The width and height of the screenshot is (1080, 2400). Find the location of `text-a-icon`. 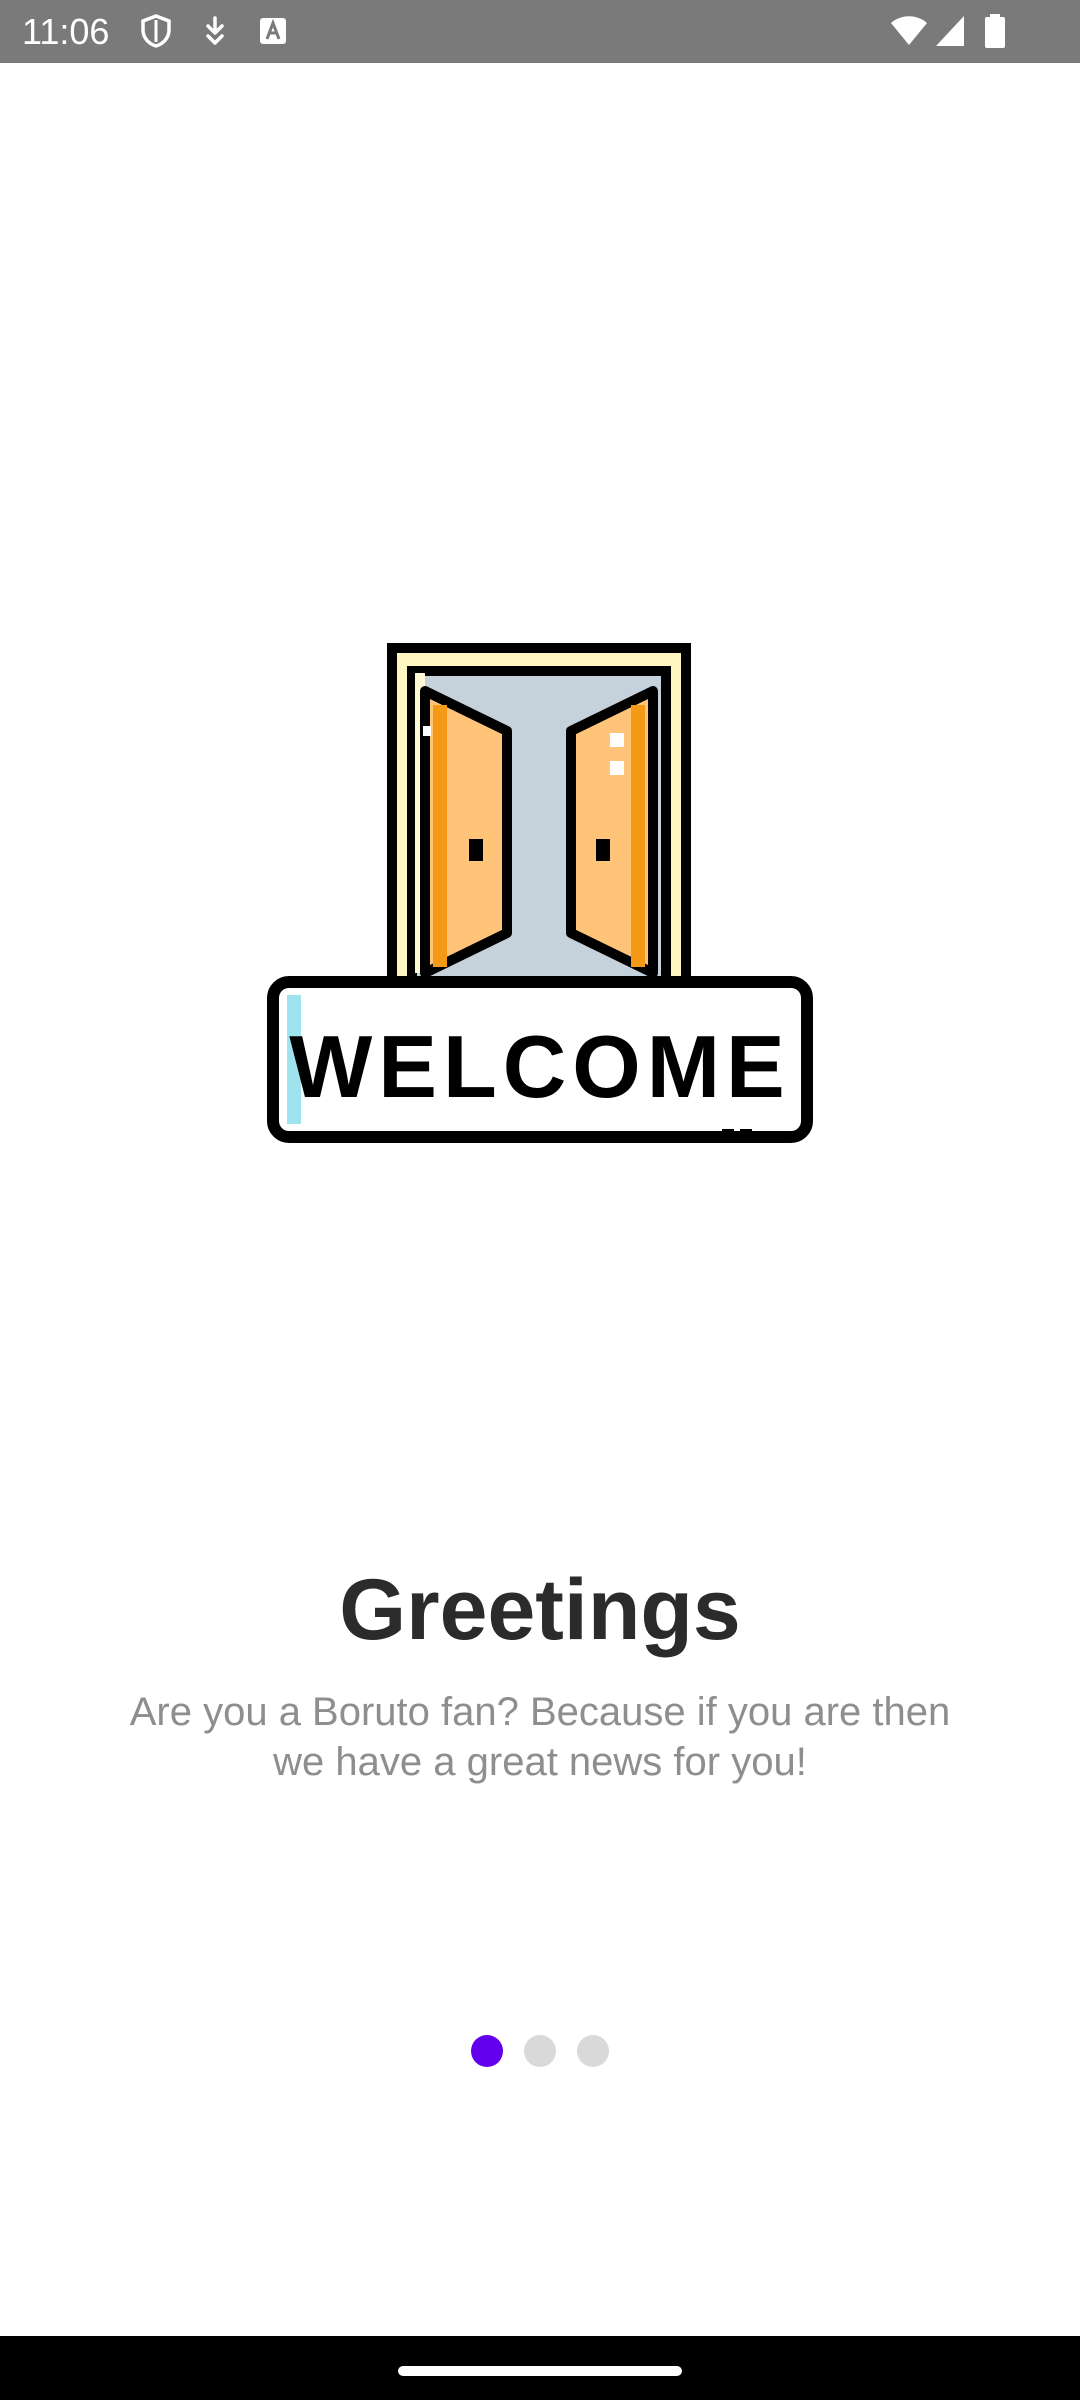

text-a-icon is located at coordinates (273, 31).